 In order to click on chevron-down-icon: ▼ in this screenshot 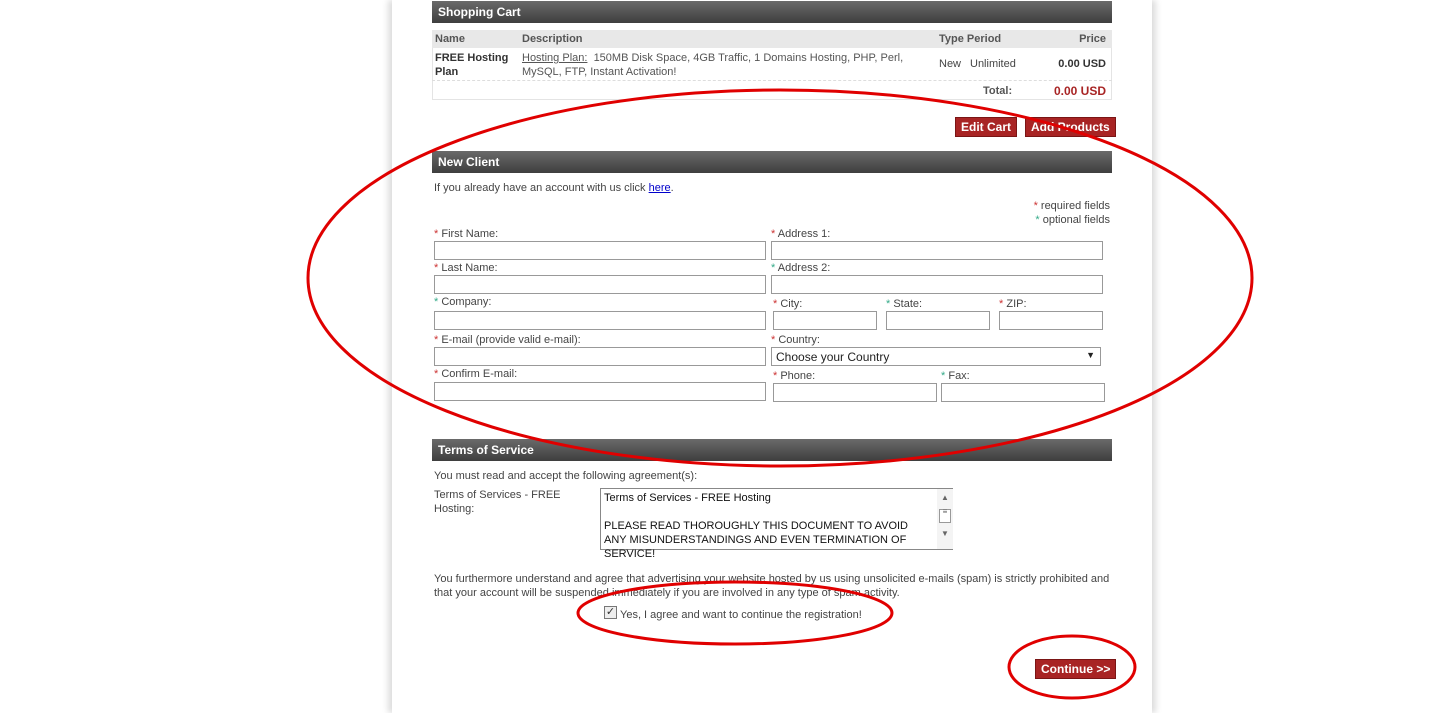, I will do `click(1090, 355)`.